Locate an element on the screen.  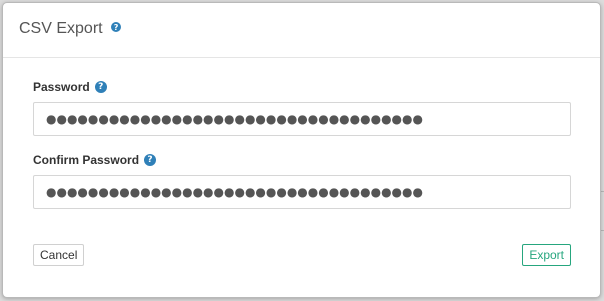
confirm-password-label: Confirm Password ? is located at coordinates (301, 160).